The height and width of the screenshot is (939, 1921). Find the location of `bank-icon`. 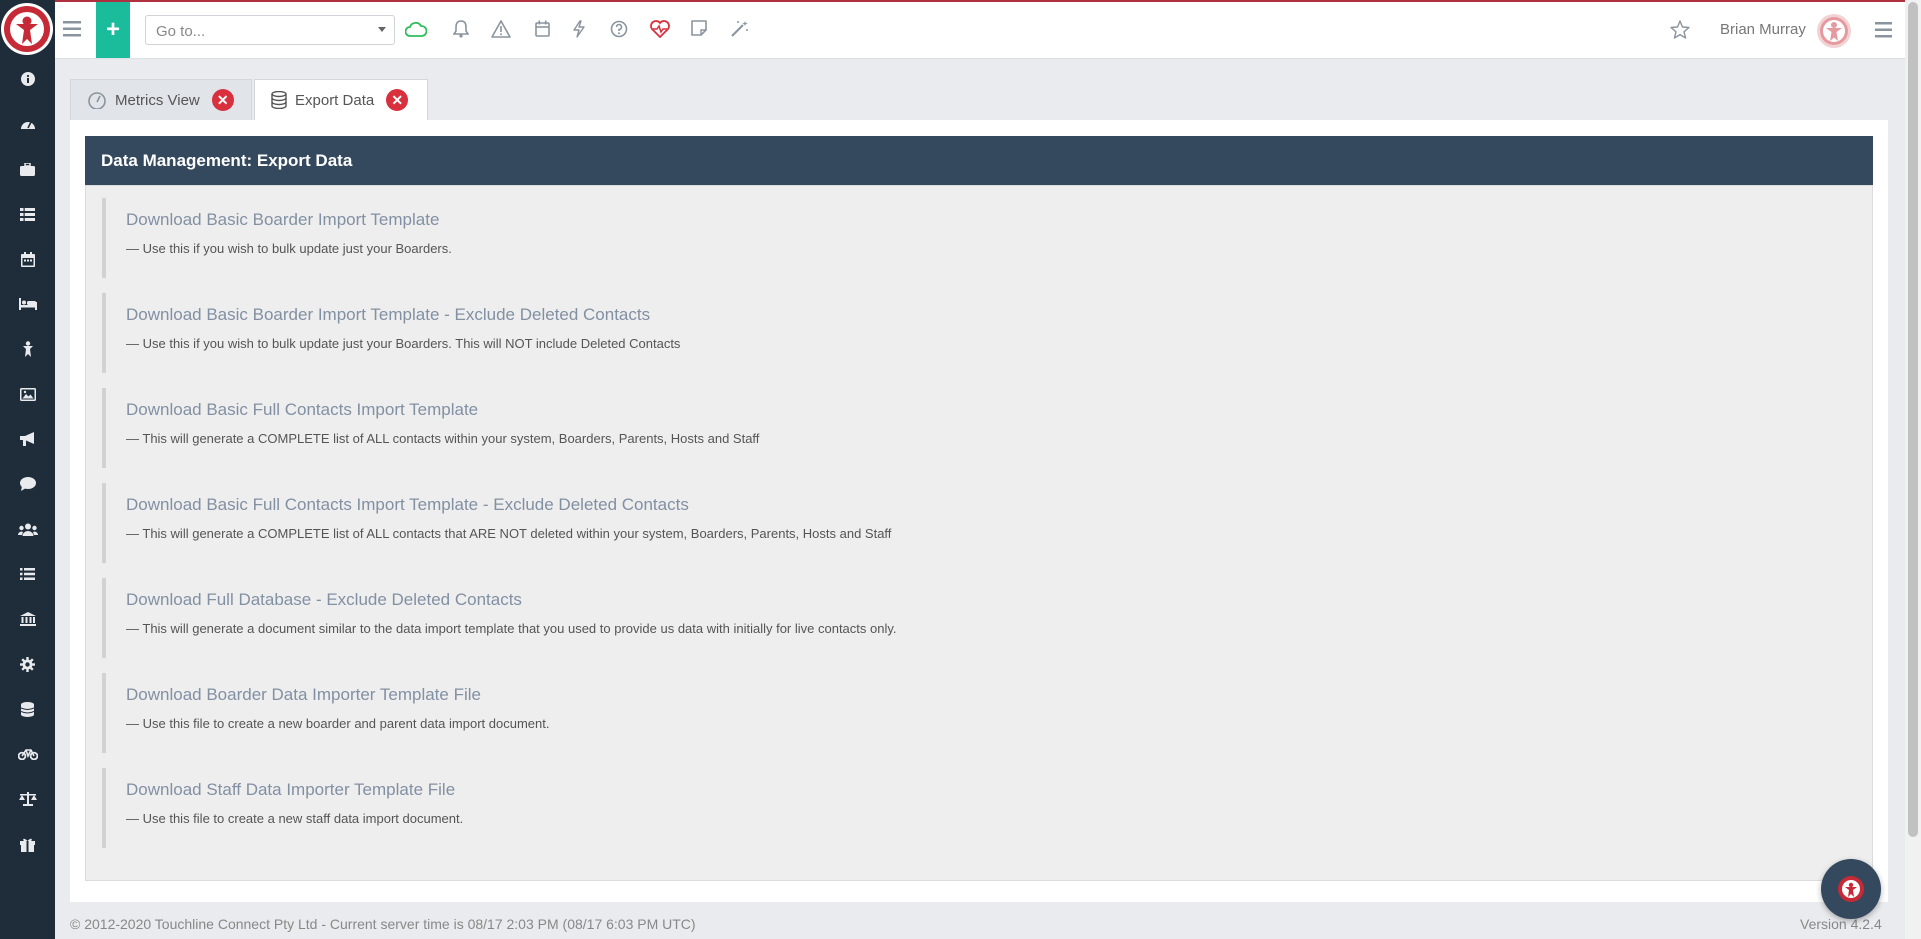

bank-icon is located at coordinates (27, 619).